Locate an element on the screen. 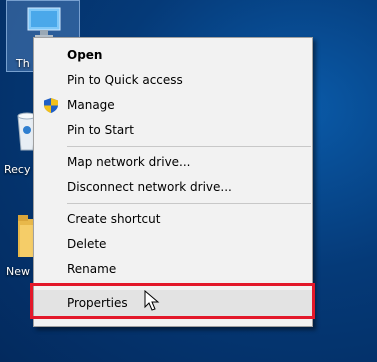 This screenshot has width=377, height=362. menu-item-delete: Delete is located at coordinates (173, 244).